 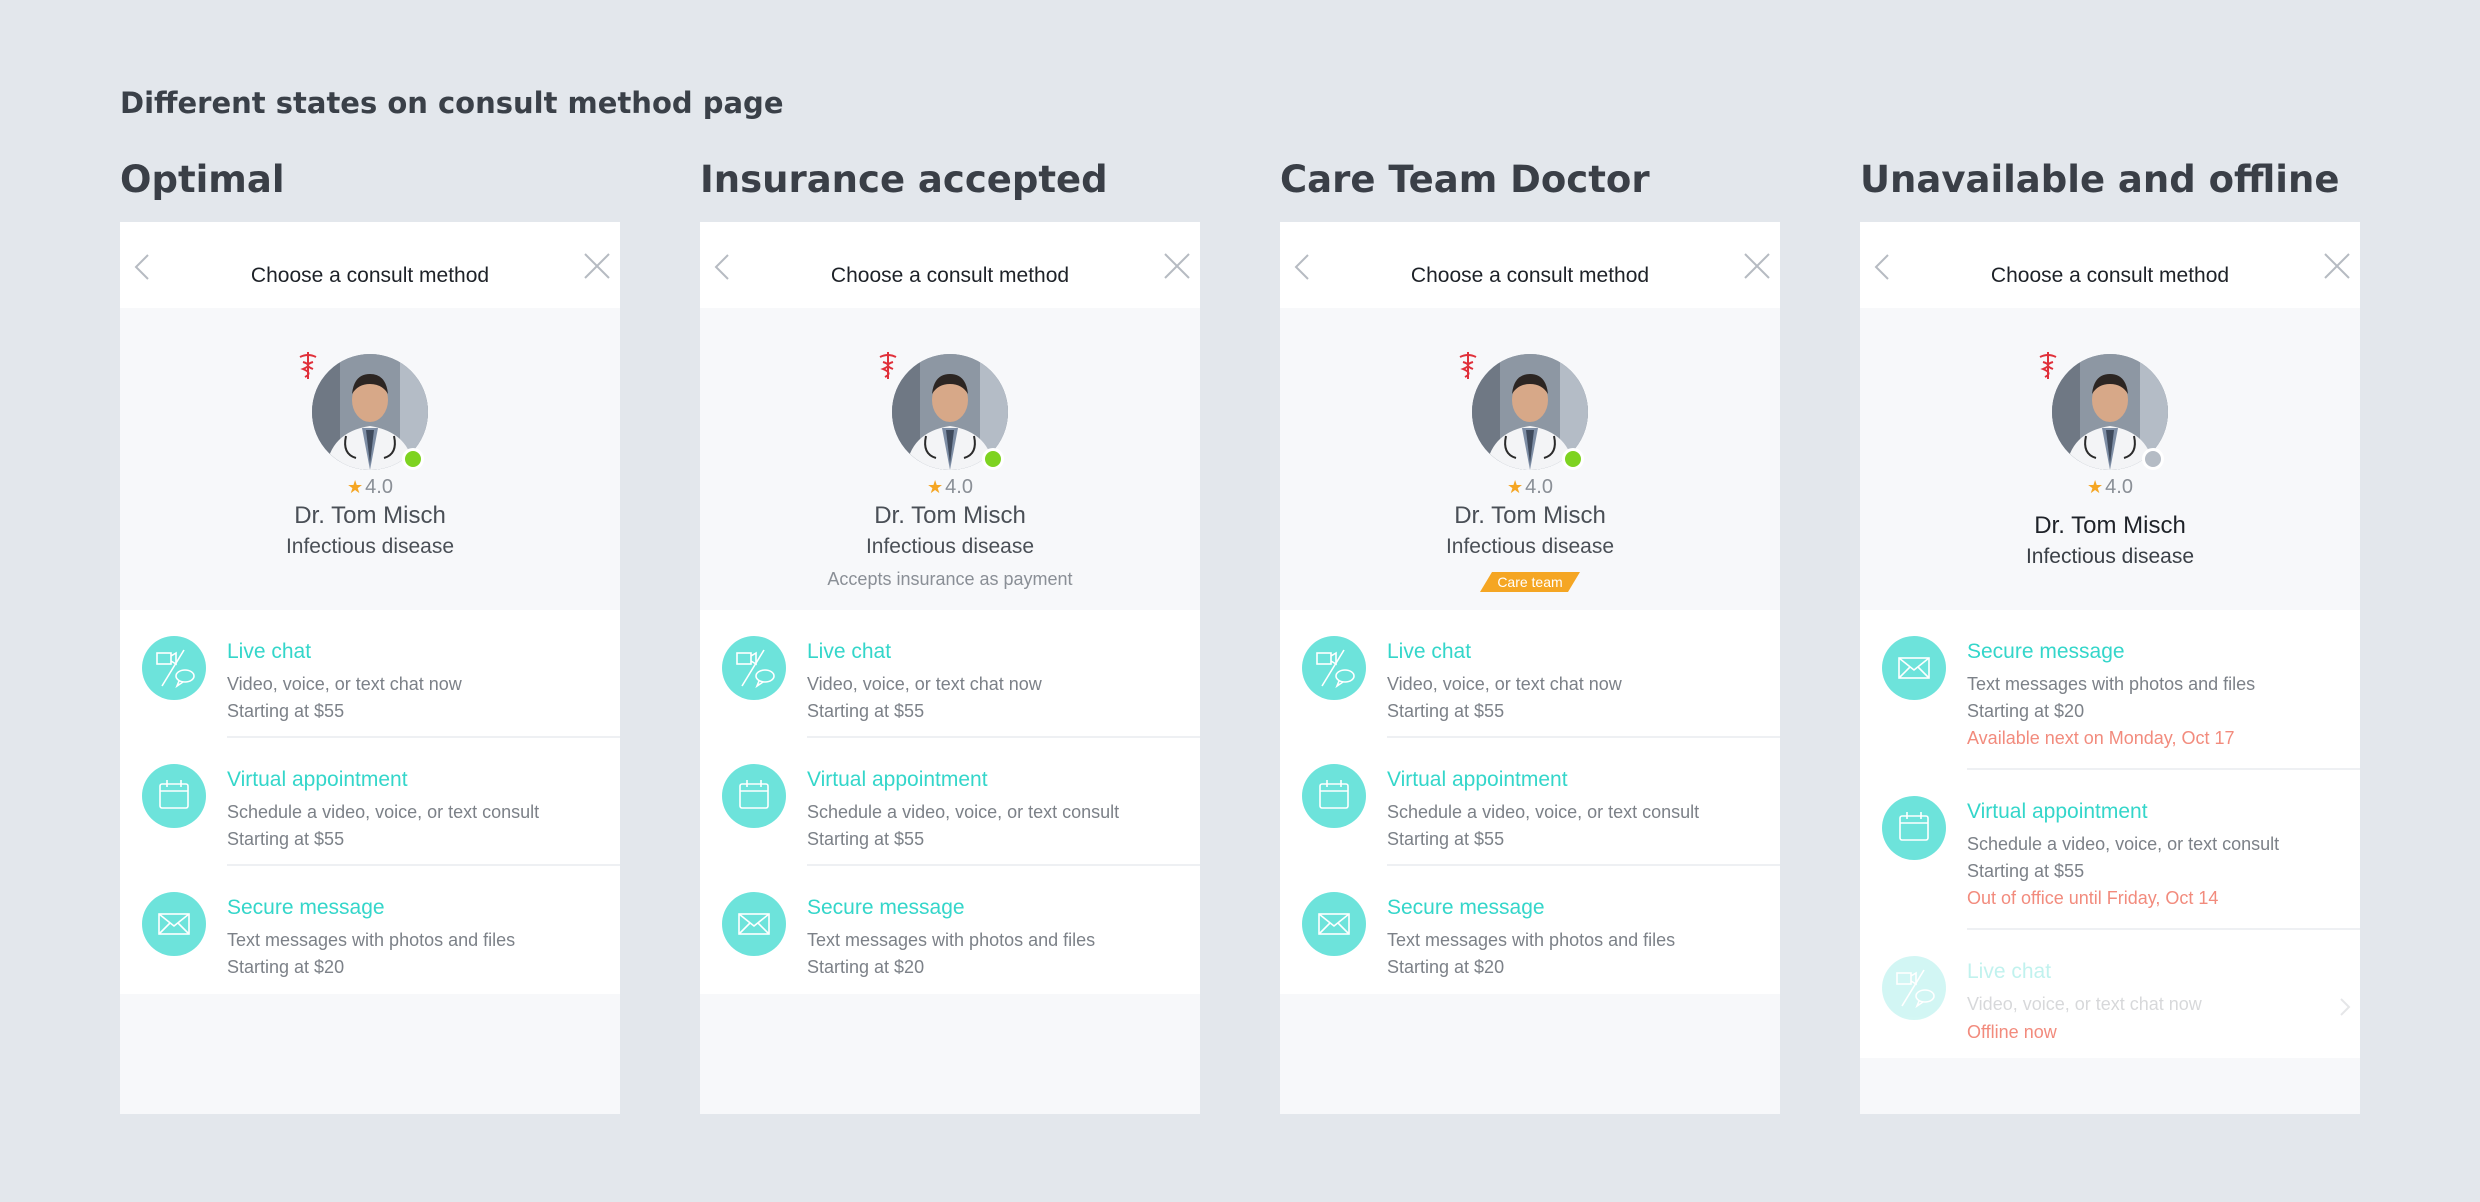 What do you see at coordinates (2093, 898) in the screenshot?
I see `availability-note: Out of office until Friday, Oct 14` at bounding box center [2093, 898].